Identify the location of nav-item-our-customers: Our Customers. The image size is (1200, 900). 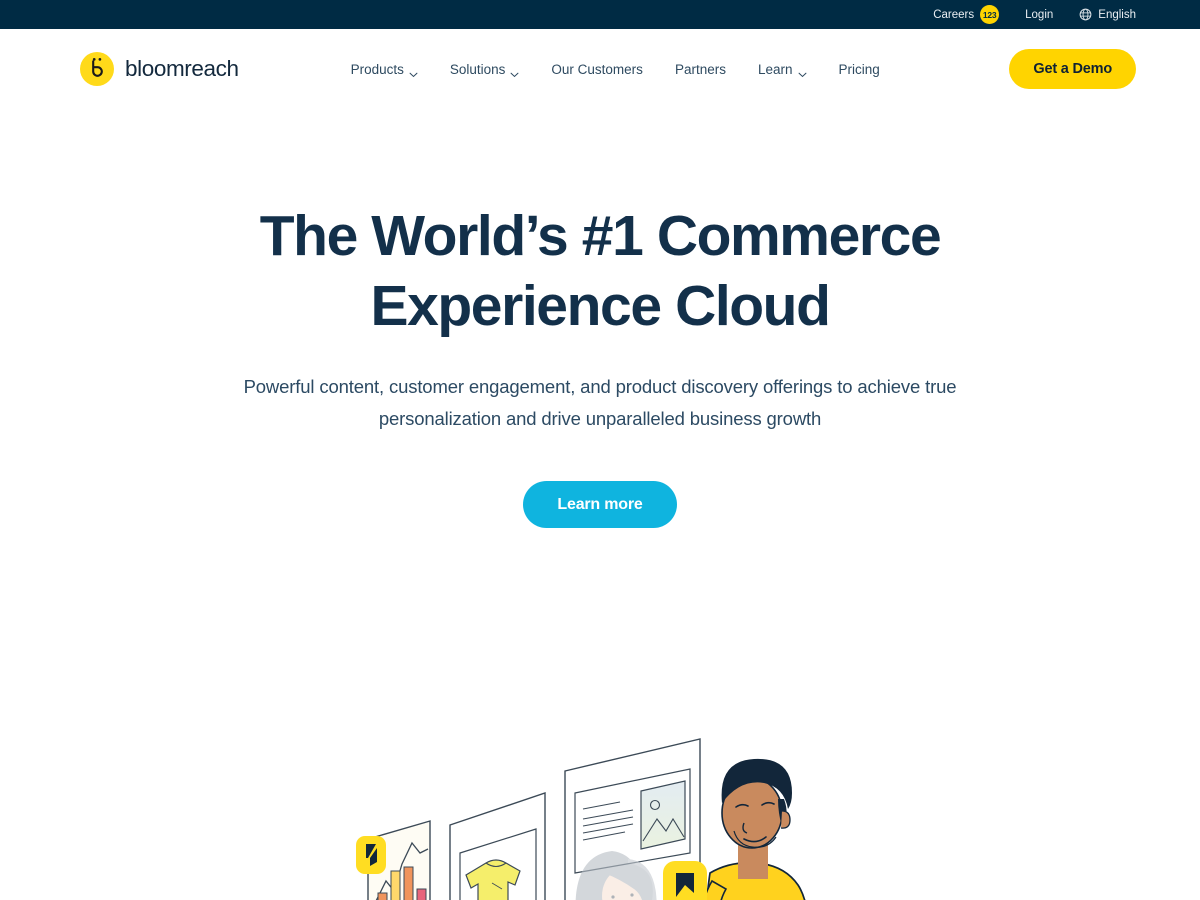
(597, 69).